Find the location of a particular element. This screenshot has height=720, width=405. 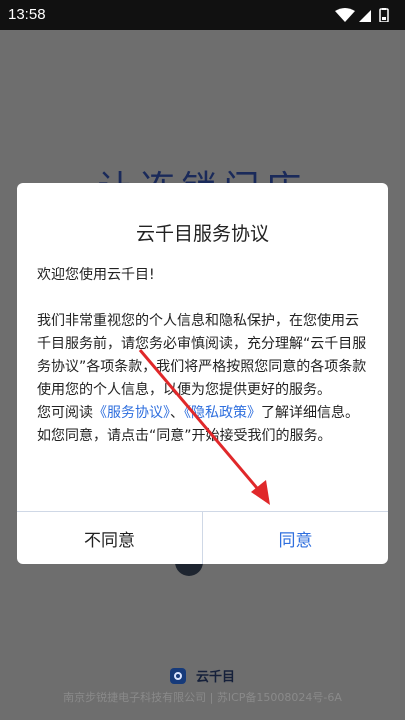

links-prefix-text: 您可阅读 is located at coordinates (65, 413).